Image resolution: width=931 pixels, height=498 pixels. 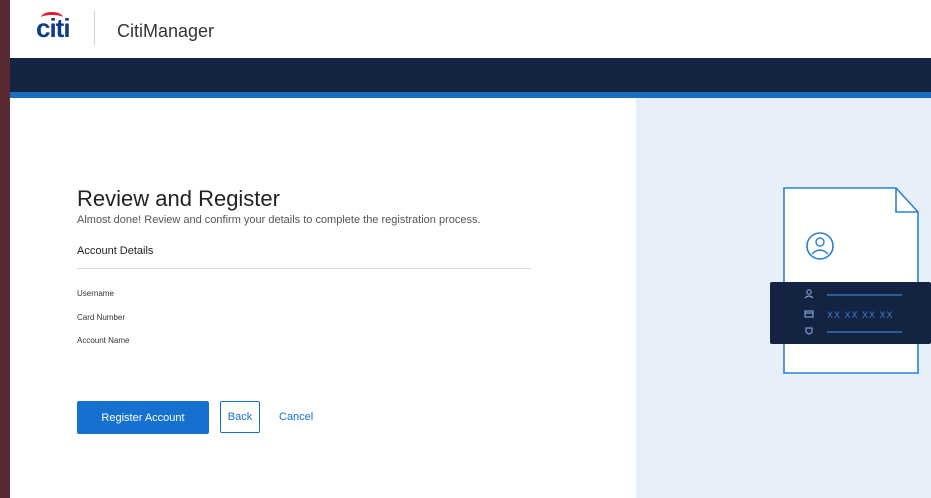 I want to click on citi-logo: citi, so click(x=53, y=28).